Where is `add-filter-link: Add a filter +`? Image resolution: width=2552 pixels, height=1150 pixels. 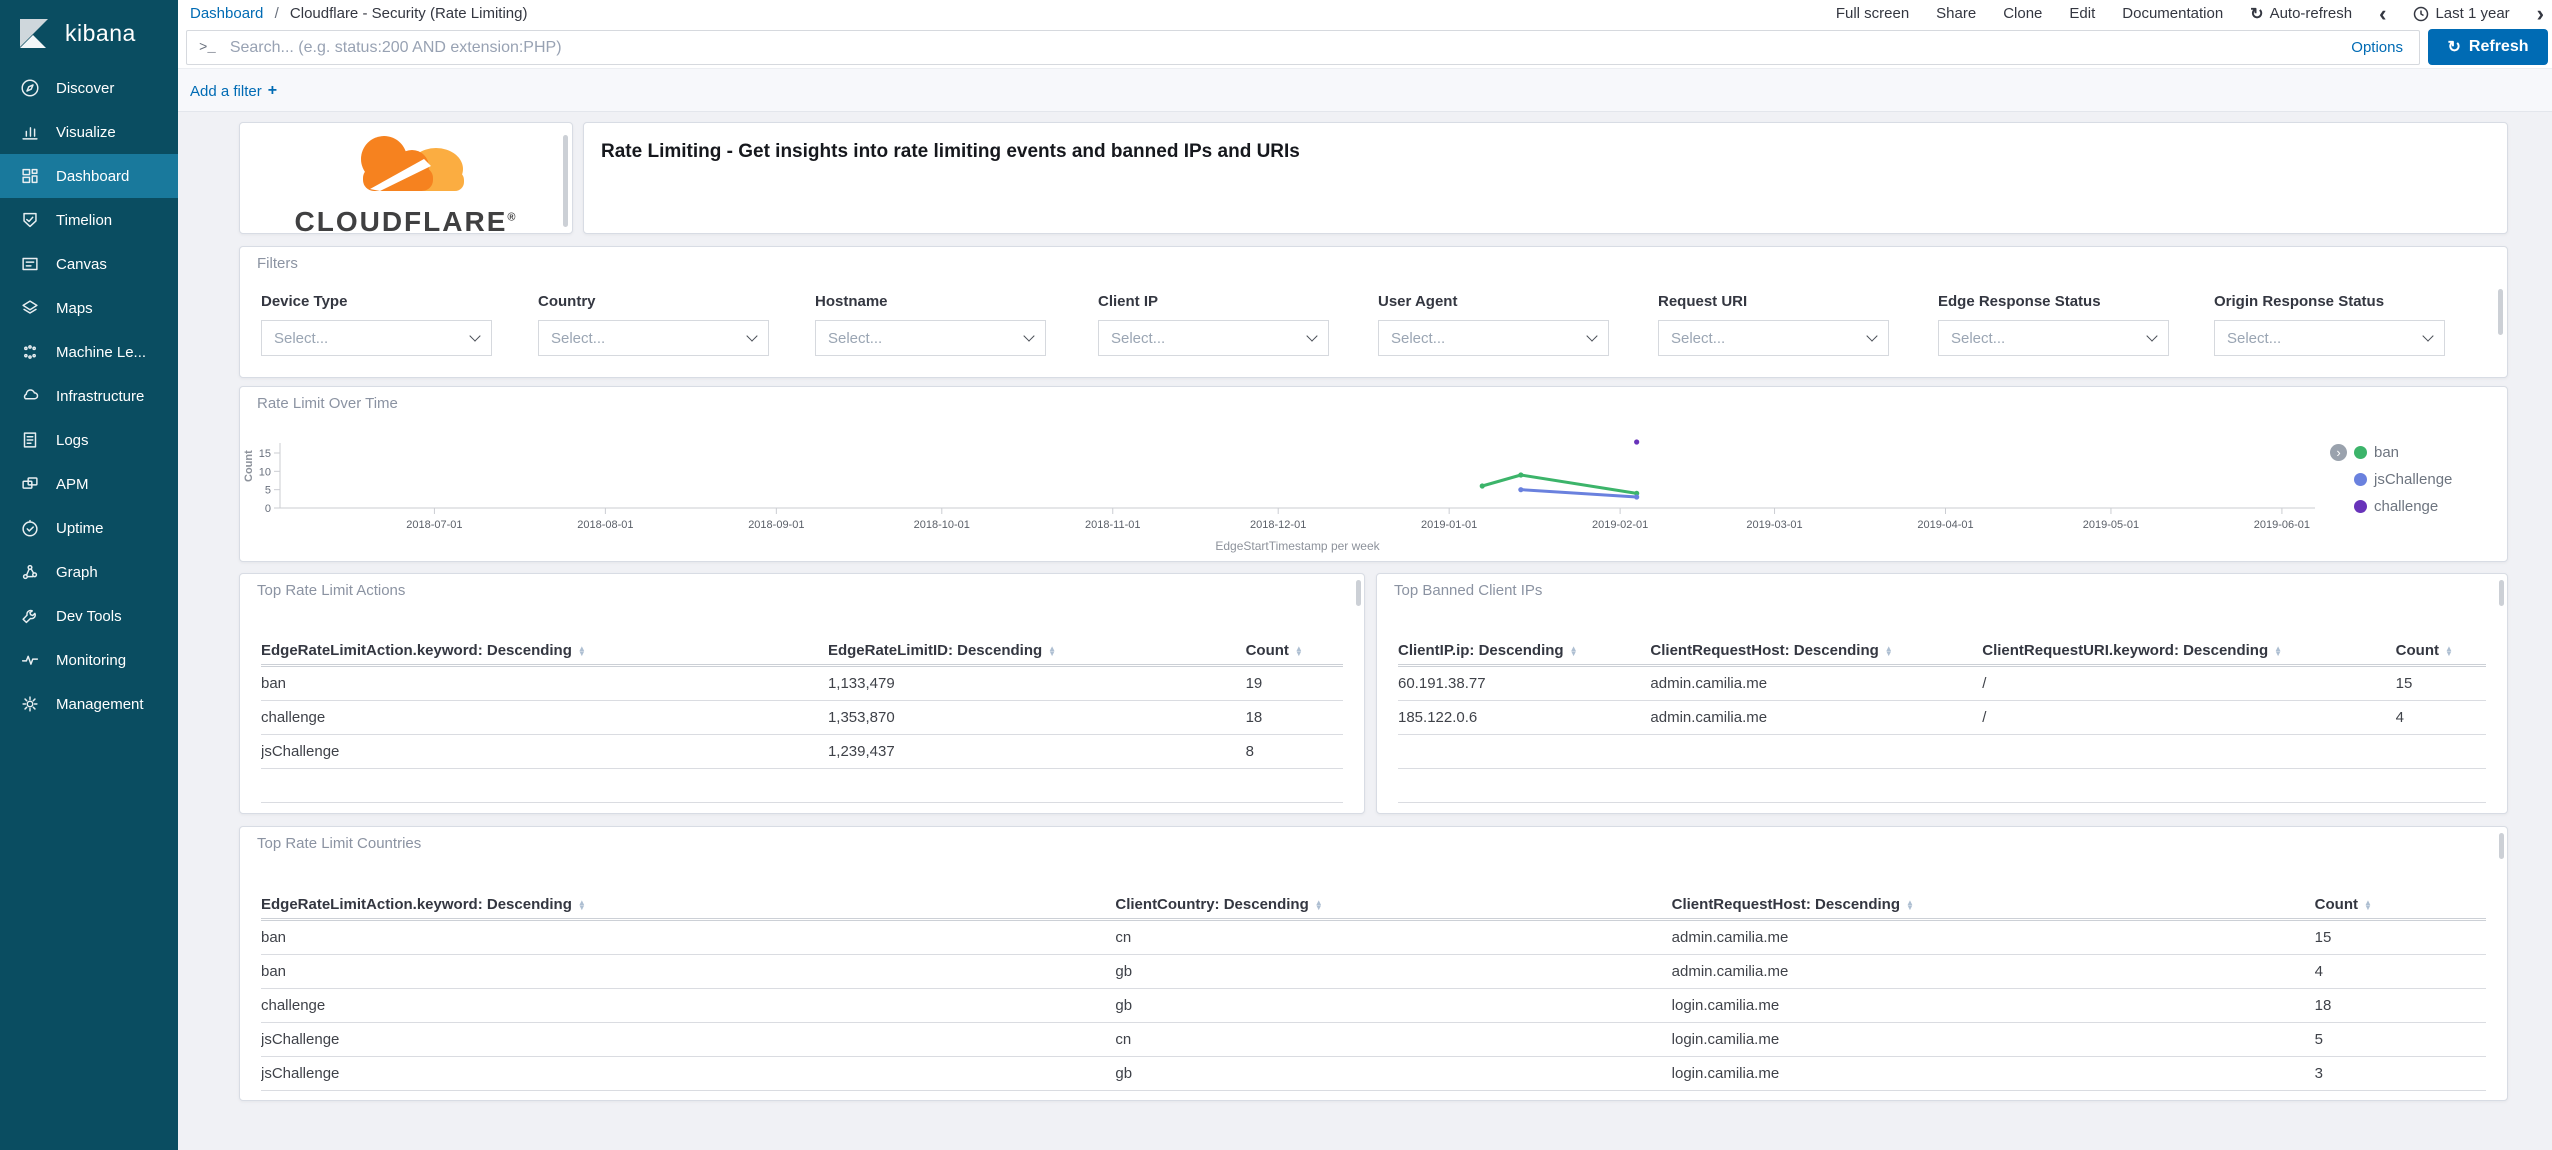 add-filter-link: Add a filter + is located at coordinates (233, 91).